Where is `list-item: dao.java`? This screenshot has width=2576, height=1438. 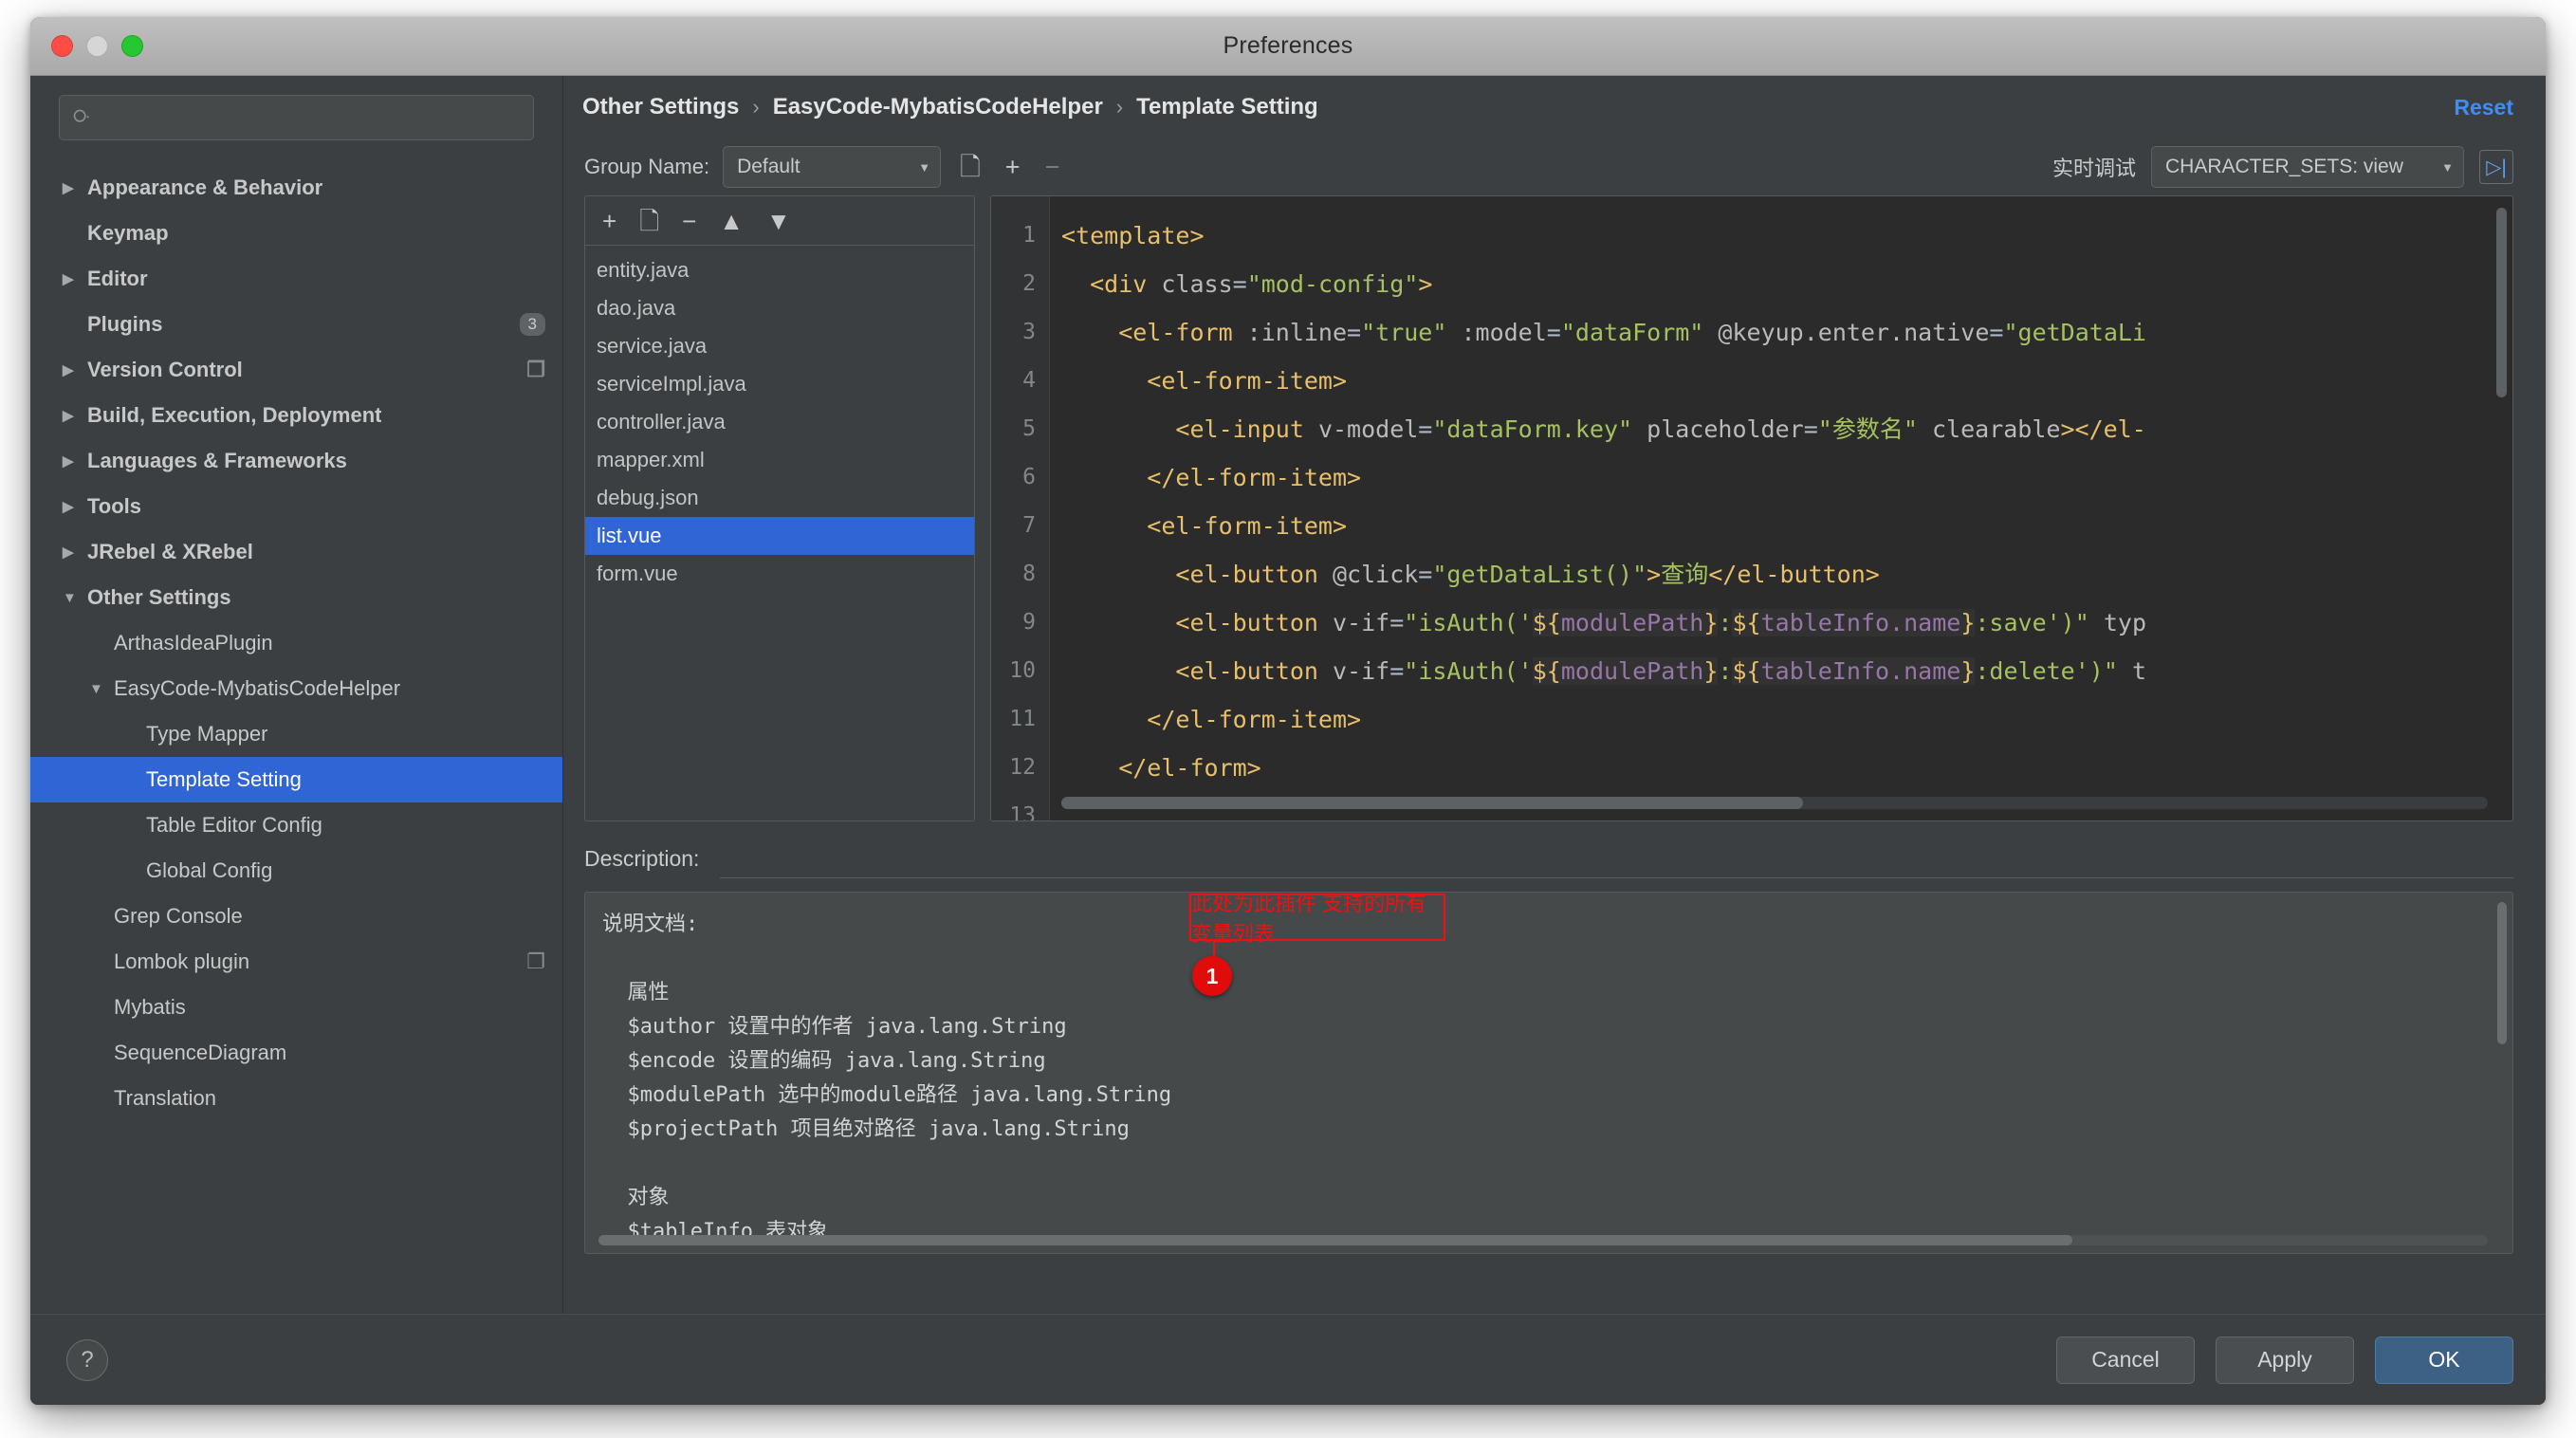
list-item: dao.java is located at coordinates (779, 308).